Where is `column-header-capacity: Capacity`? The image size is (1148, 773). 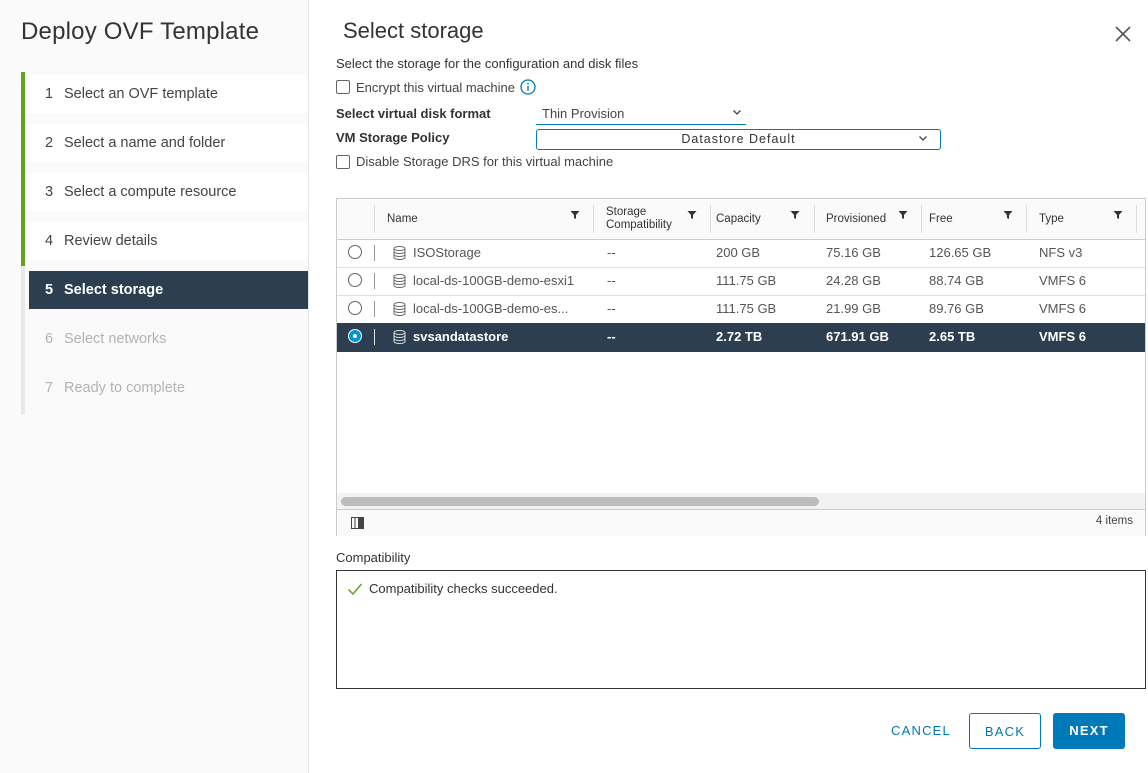
column-header-capacity: Capacity is located at coordinates (765, 219).